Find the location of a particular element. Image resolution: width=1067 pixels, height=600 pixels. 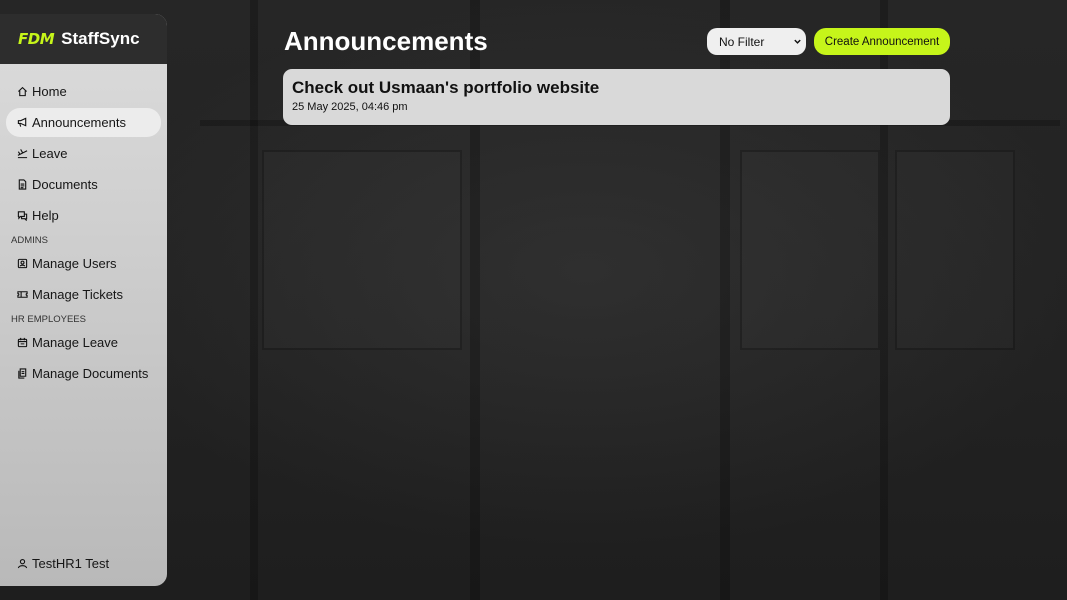

sidebar-item-documents: Documents is located at coordinates (83, 184).